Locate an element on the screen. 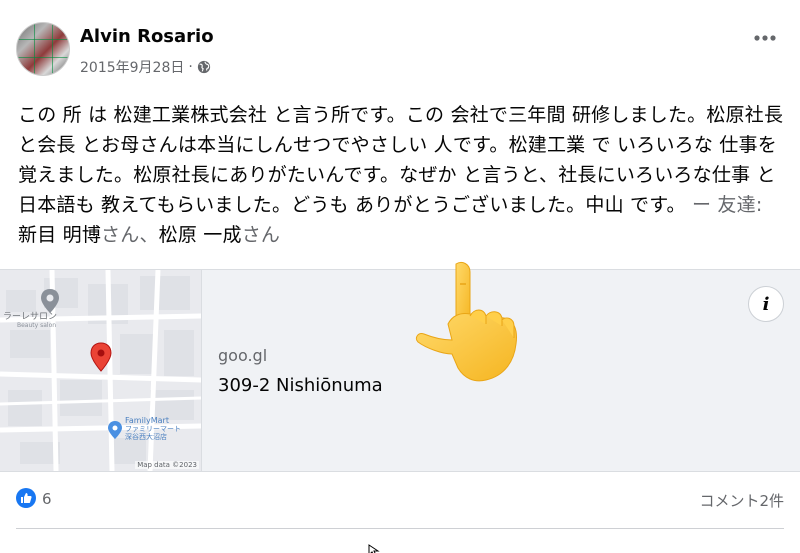  avatar is located at coordinates (43, 49).